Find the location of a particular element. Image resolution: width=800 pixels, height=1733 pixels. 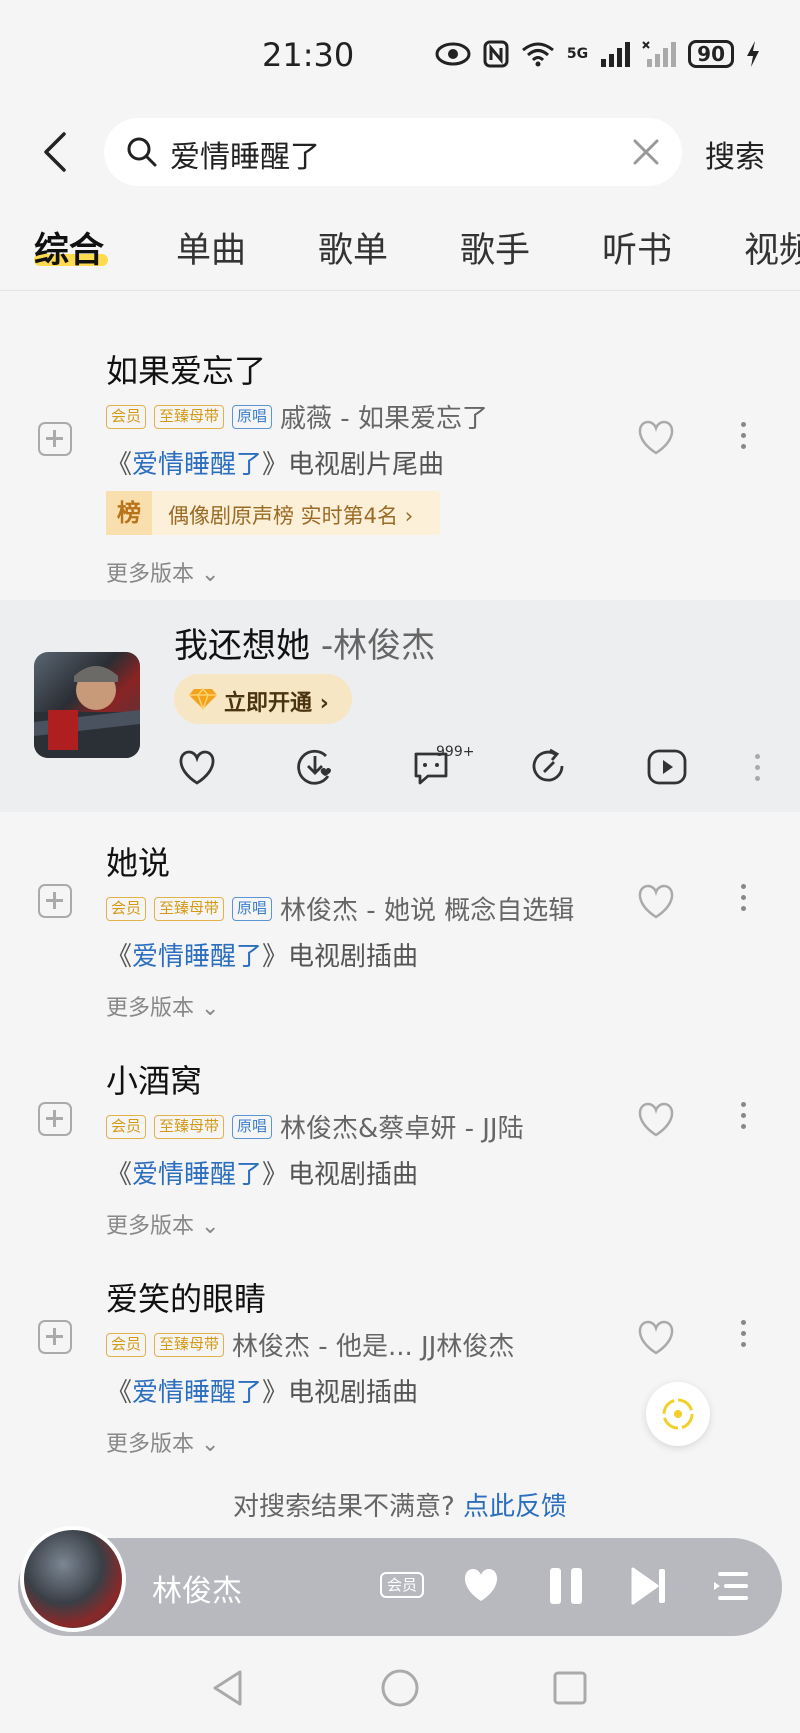

share-icon is located at coordinates (549, 767).